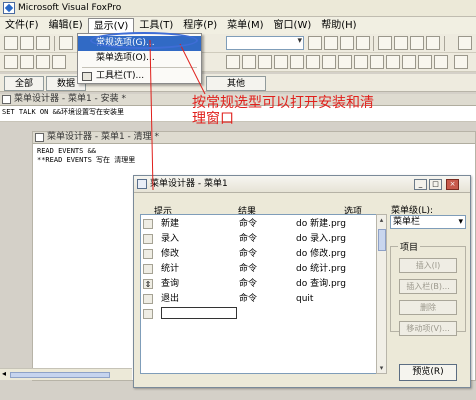 This screenshot has width=476, height=400. Describe the element at coordinates (283, 111) in the screenshot. I see `annotation-text: 按常规选型可以打开安装和清理窗口` at that location.